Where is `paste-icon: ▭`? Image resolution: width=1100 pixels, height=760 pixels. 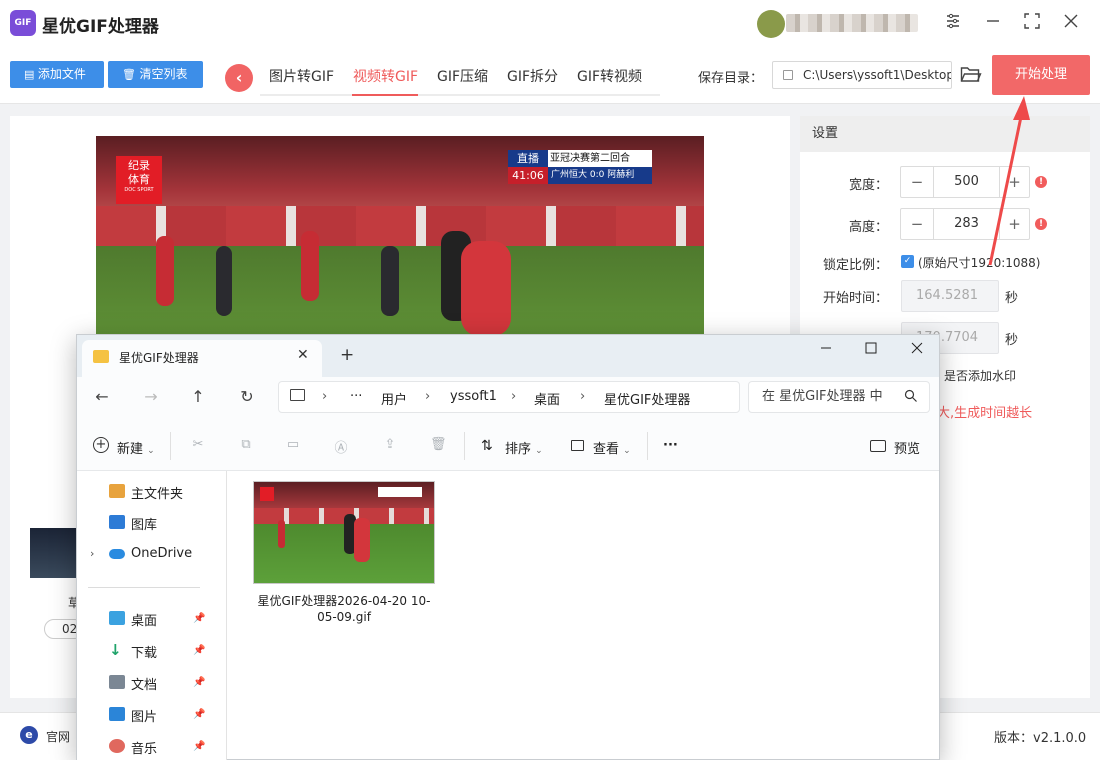 paste-icon: ▭ is located at coordinates (293, 445).